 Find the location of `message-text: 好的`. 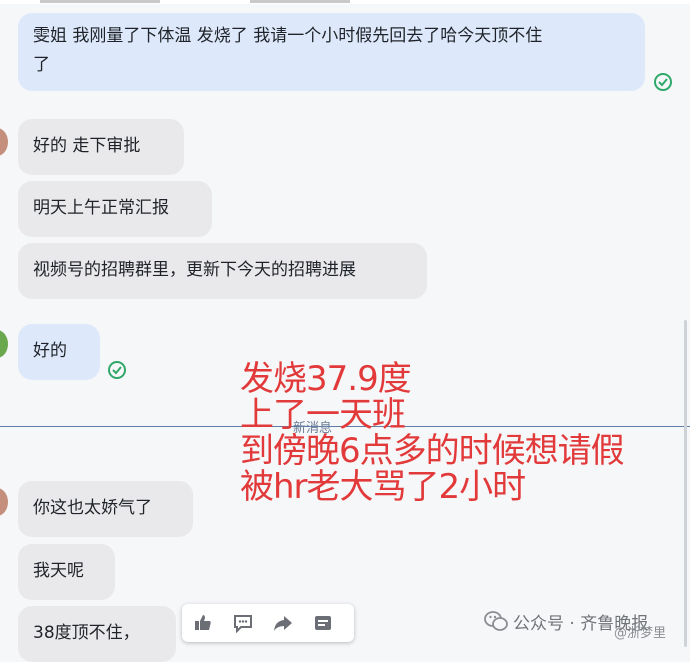

message-text: 好的 is located at coordinates (50, 351).